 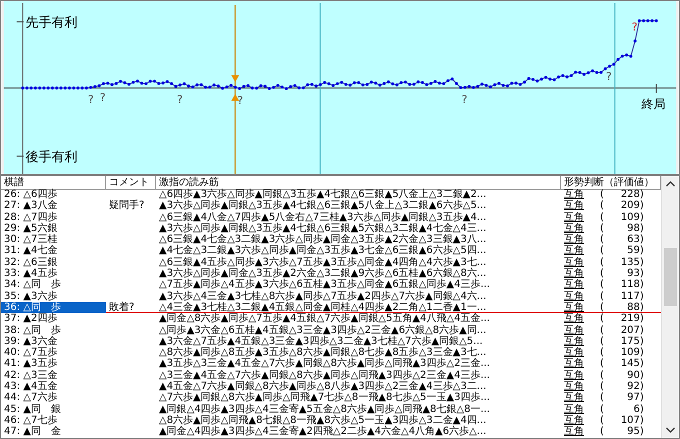 What do you see at coordinates (630, 330) in the screenshot?
I see `score-value: 207` at bounding box center [630, 330].